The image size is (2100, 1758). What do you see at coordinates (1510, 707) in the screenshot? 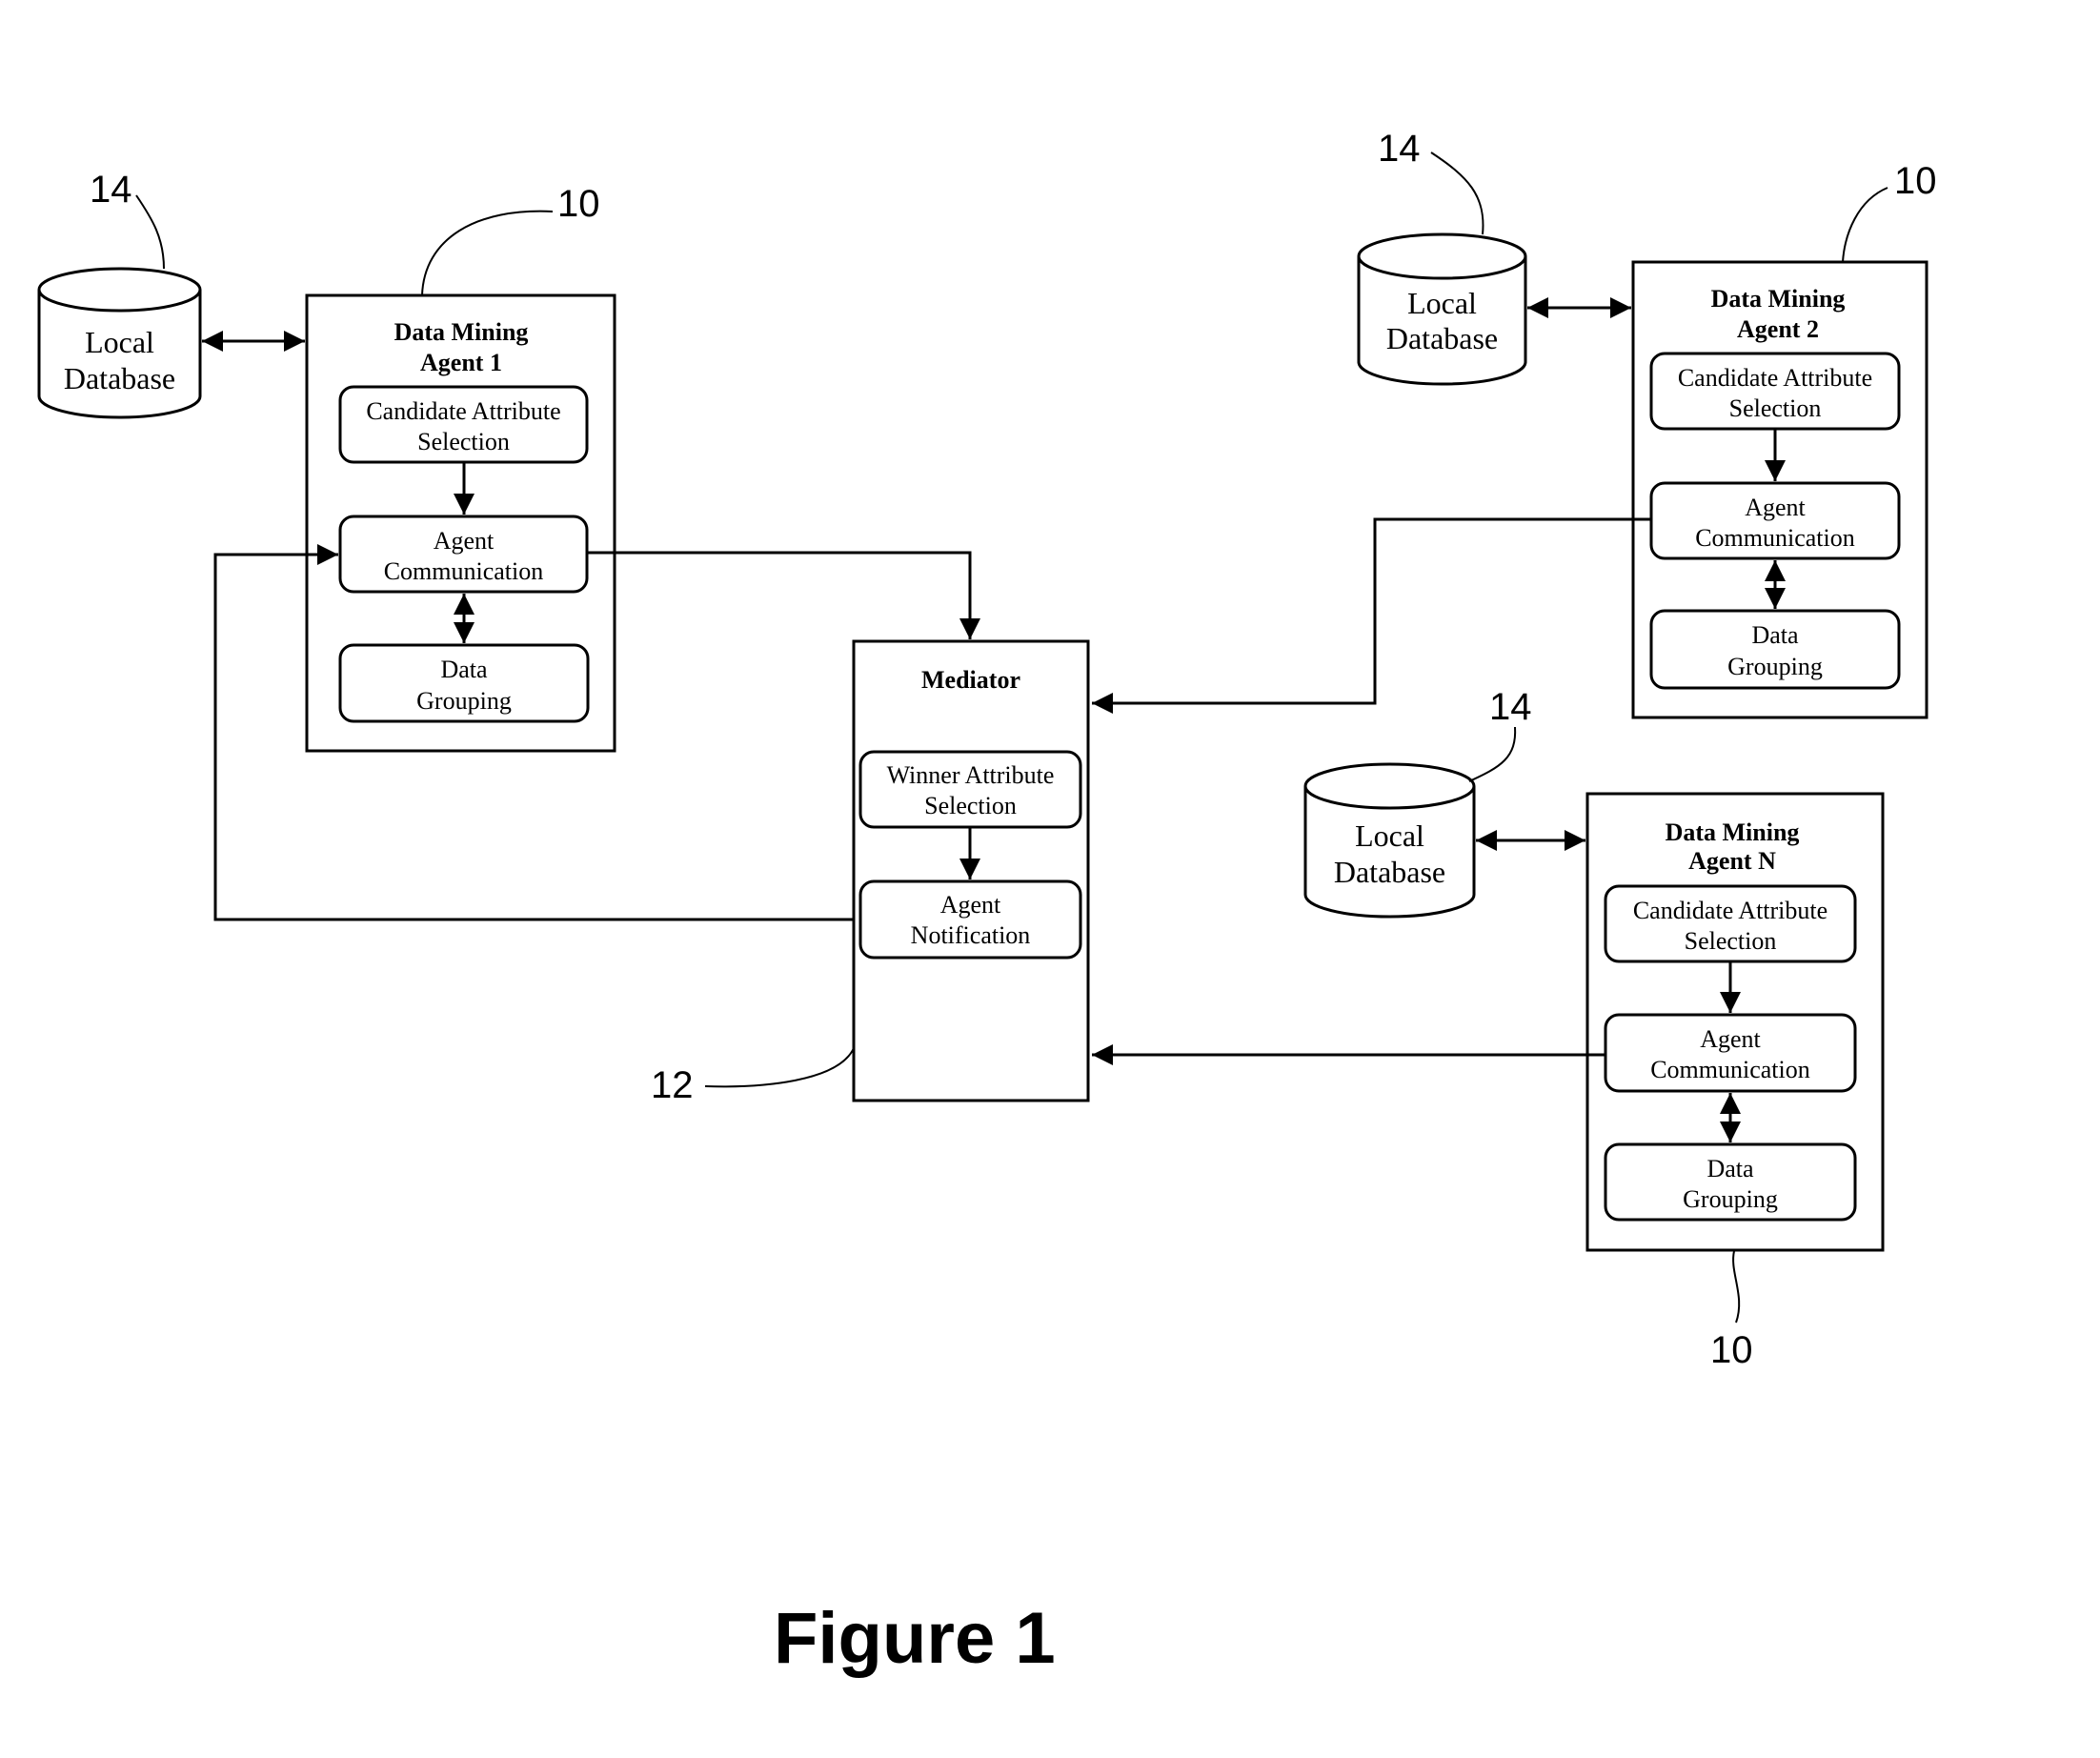
I see `ref-label-14-dbn: 14` at bounding box center [1510, 707].